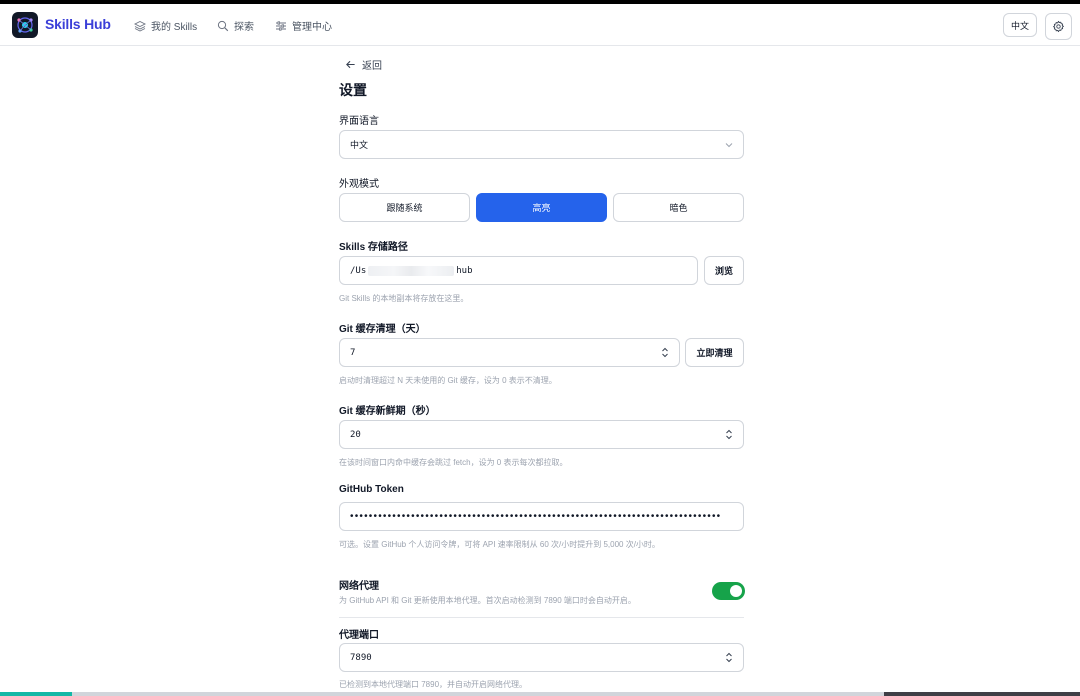  What do you see at coordinates (371, 489) in the screenshot?
I see `github-token-label: GitHub Token` at bounding box center [371, 489].